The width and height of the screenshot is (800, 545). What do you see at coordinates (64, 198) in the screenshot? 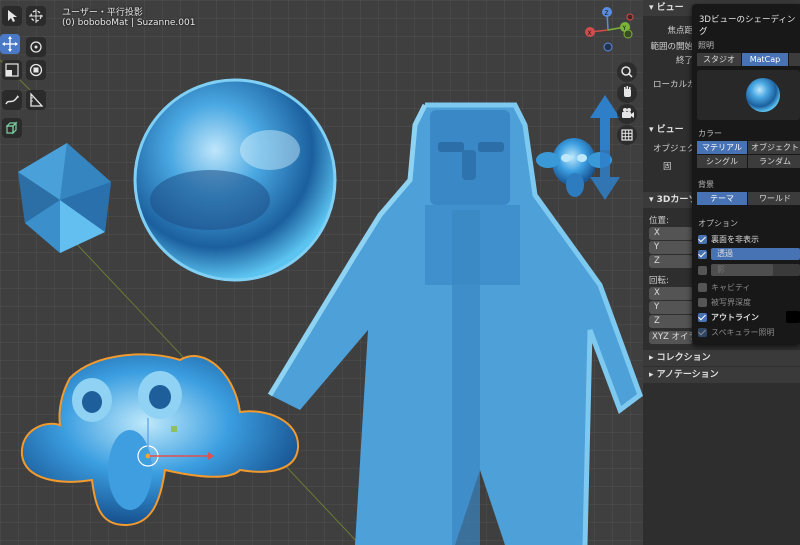
I see `icosphere-object` at bounding box center [64, 198].